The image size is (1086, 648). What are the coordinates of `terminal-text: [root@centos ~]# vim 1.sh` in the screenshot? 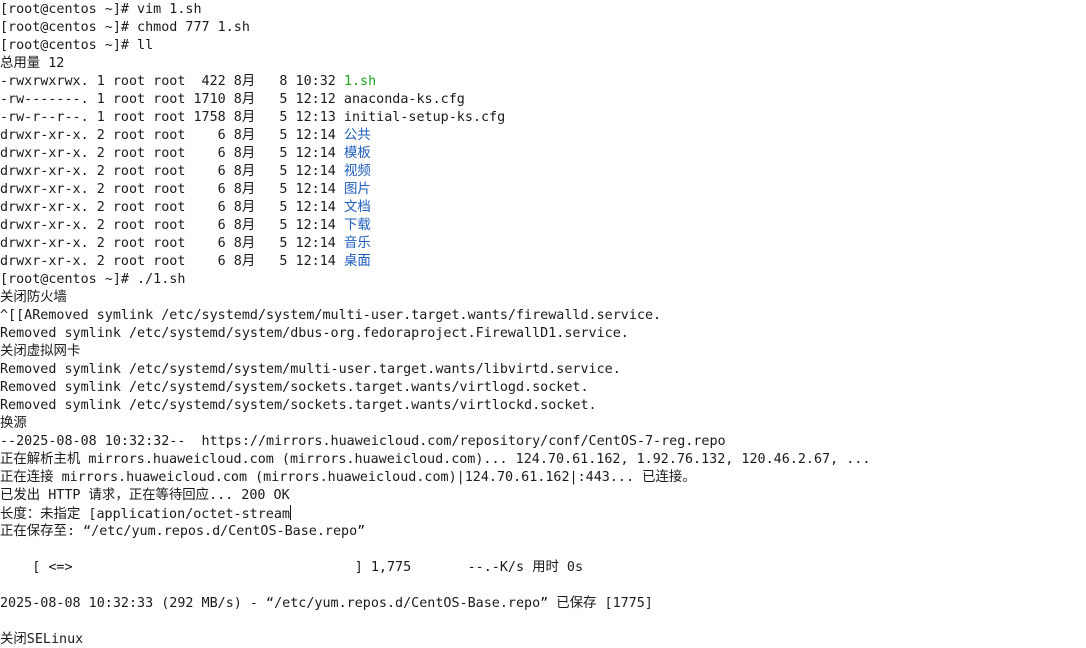 It's located at (101, 9).